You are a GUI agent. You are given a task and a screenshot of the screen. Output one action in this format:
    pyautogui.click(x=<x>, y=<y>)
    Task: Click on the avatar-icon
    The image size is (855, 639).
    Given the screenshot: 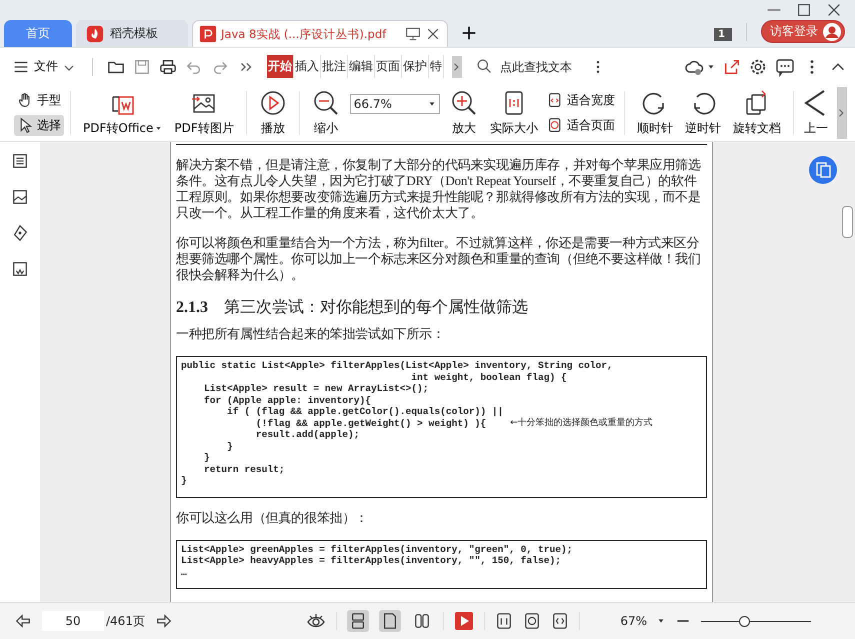 What is the action you would take?
    pyautogui.click(x=832, y=32)
    